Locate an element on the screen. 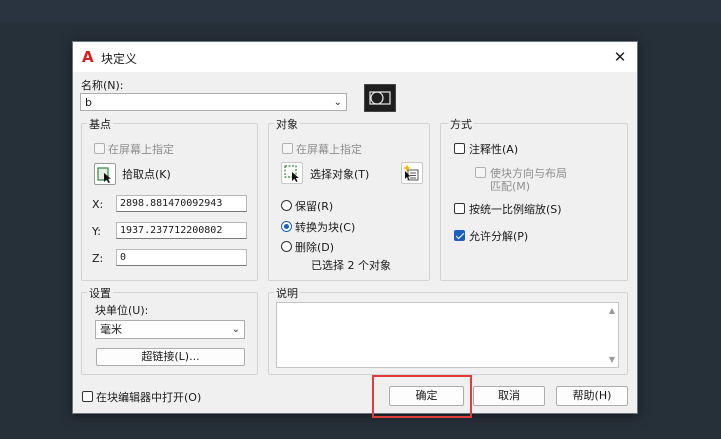  retain-radio is located at coordinates (286, 205).